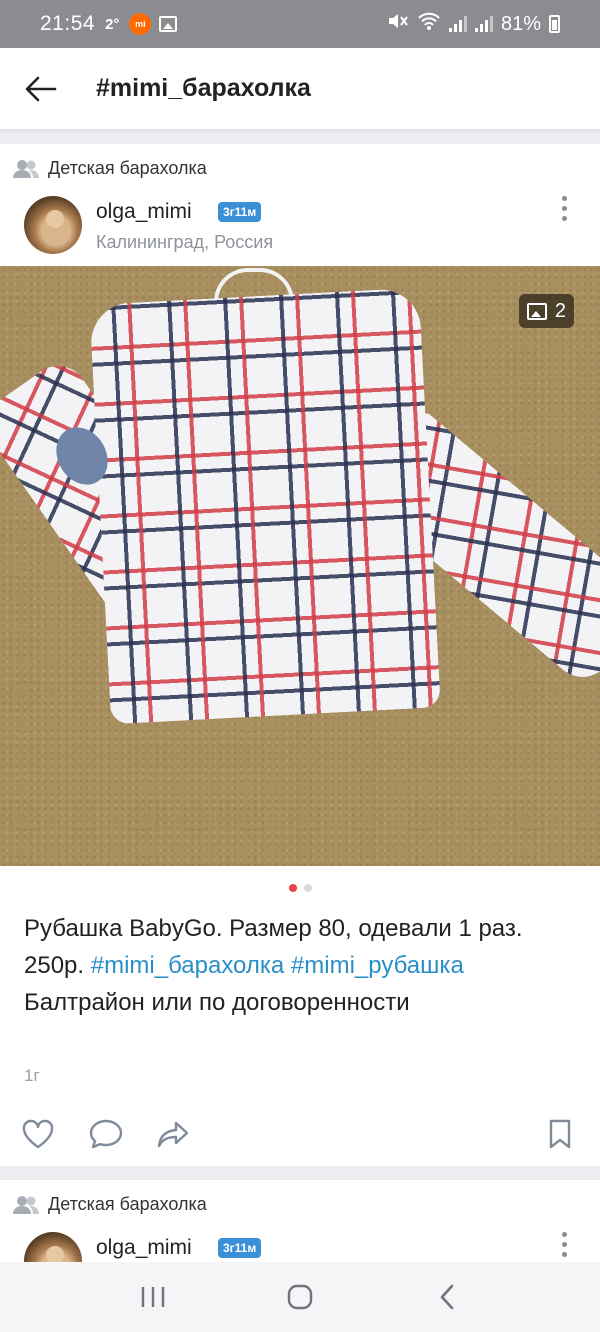 The image size is (600, 1332). What do you see at coordinates (217, 1002) in the screenshot?
I see `post-text-part: Балтрайон или по договоренности` at bounding box center [217, 1002].